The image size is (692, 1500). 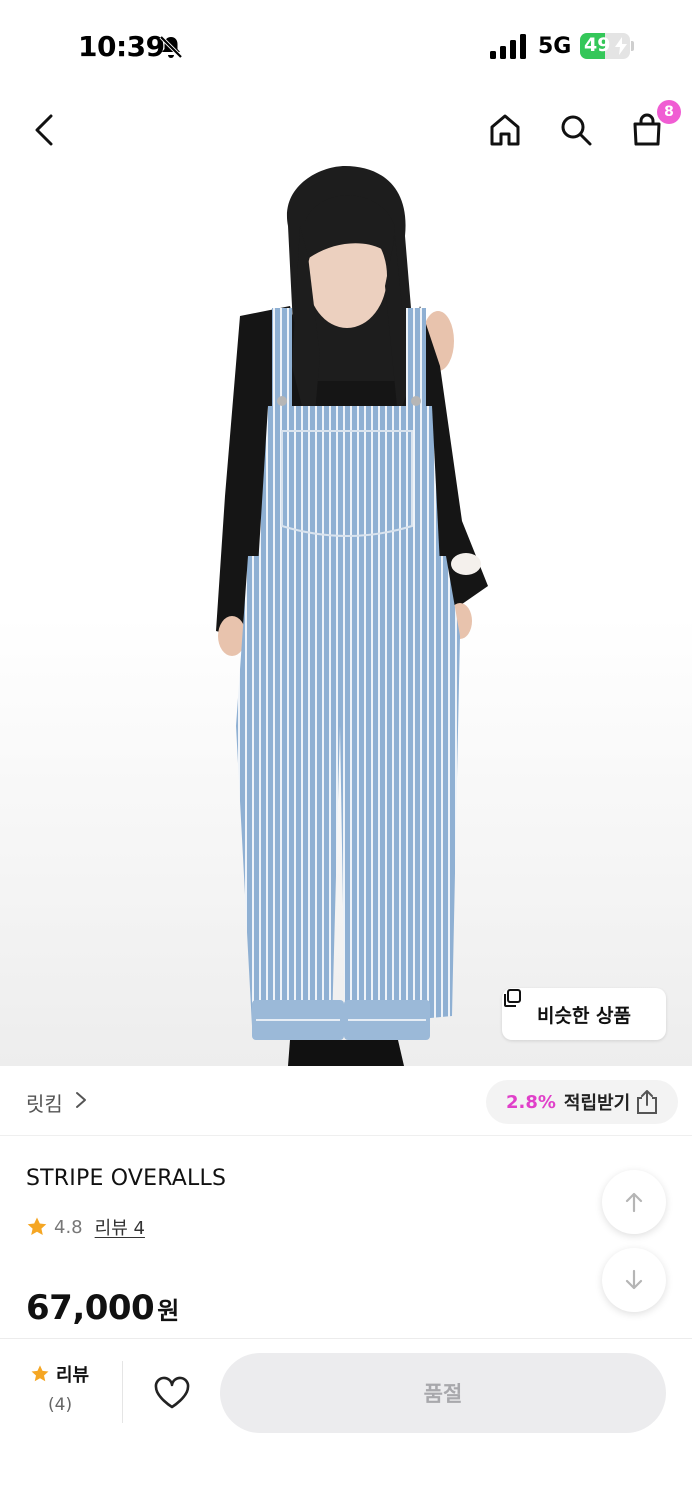 What do you see at coordinates (346, 46) in the screenshot?
I see `status-bar: 10:39 5G 49` at bounding box center [346, 46].